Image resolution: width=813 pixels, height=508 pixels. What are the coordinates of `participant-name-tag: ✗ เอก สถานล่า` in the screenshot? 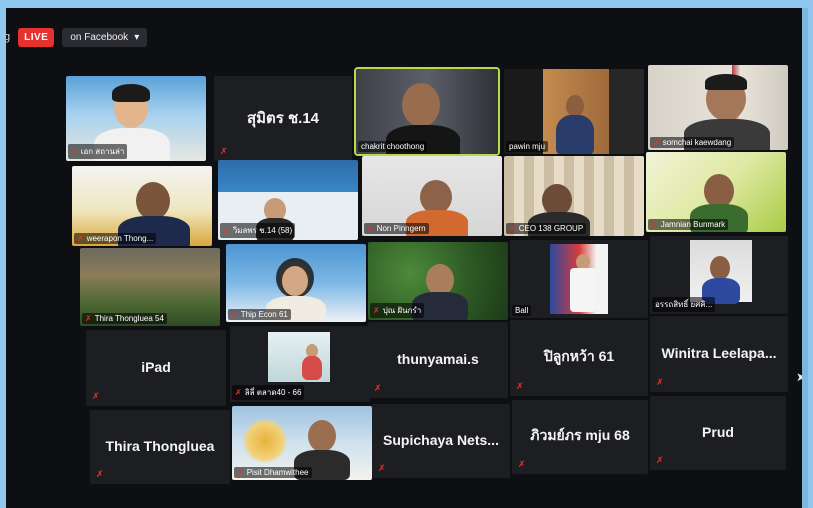 It's located at (98, 151).